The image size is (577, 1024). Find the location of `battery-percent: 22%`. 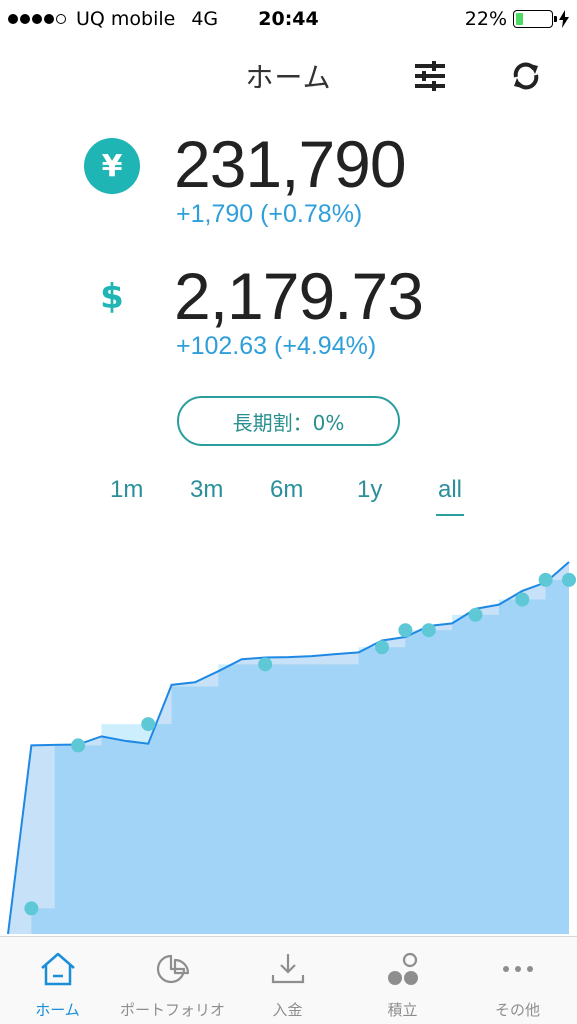

battery-percent: 22% is located at coordinates (485, 19).